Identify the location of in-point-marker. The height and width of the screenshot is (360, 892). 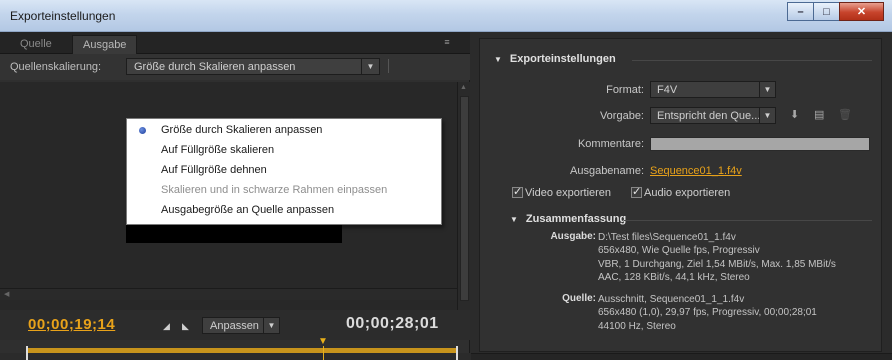
(27, 353).